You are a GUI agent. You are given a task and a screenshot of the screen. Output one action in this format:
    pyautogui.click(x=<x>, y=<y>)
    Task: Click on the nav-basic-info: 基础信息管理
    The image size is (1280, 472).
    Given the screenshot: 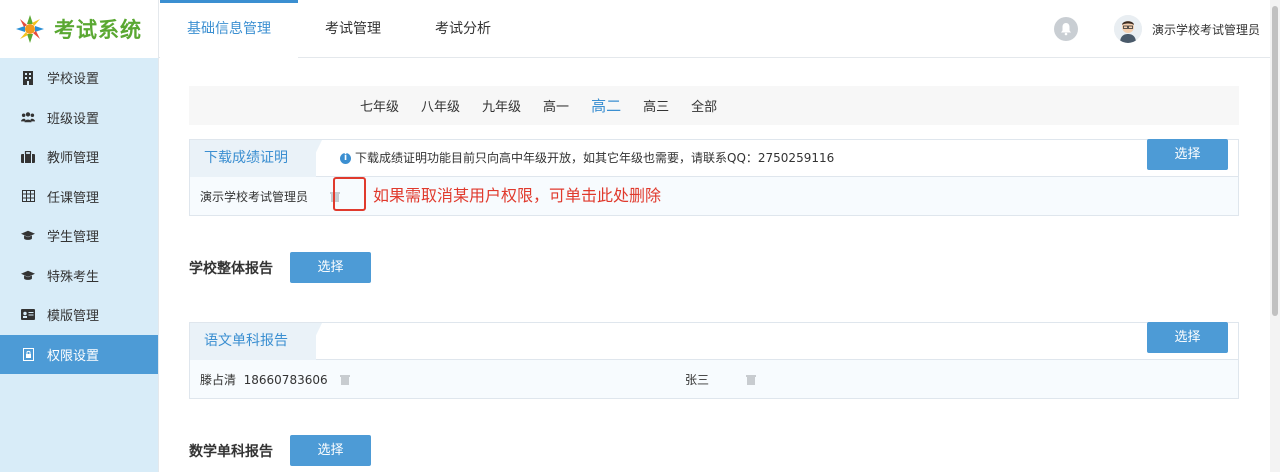 What is the action you would take?
    pyautogui.click(x=229, y=29)
    